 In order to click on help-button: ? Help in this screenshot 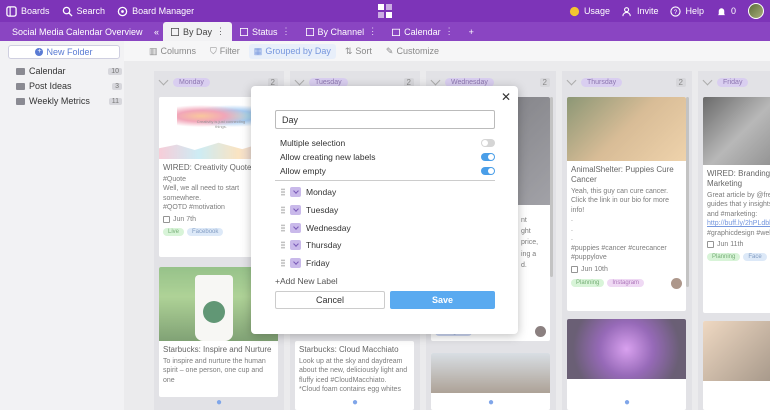, I will do `click(687, 11)`.